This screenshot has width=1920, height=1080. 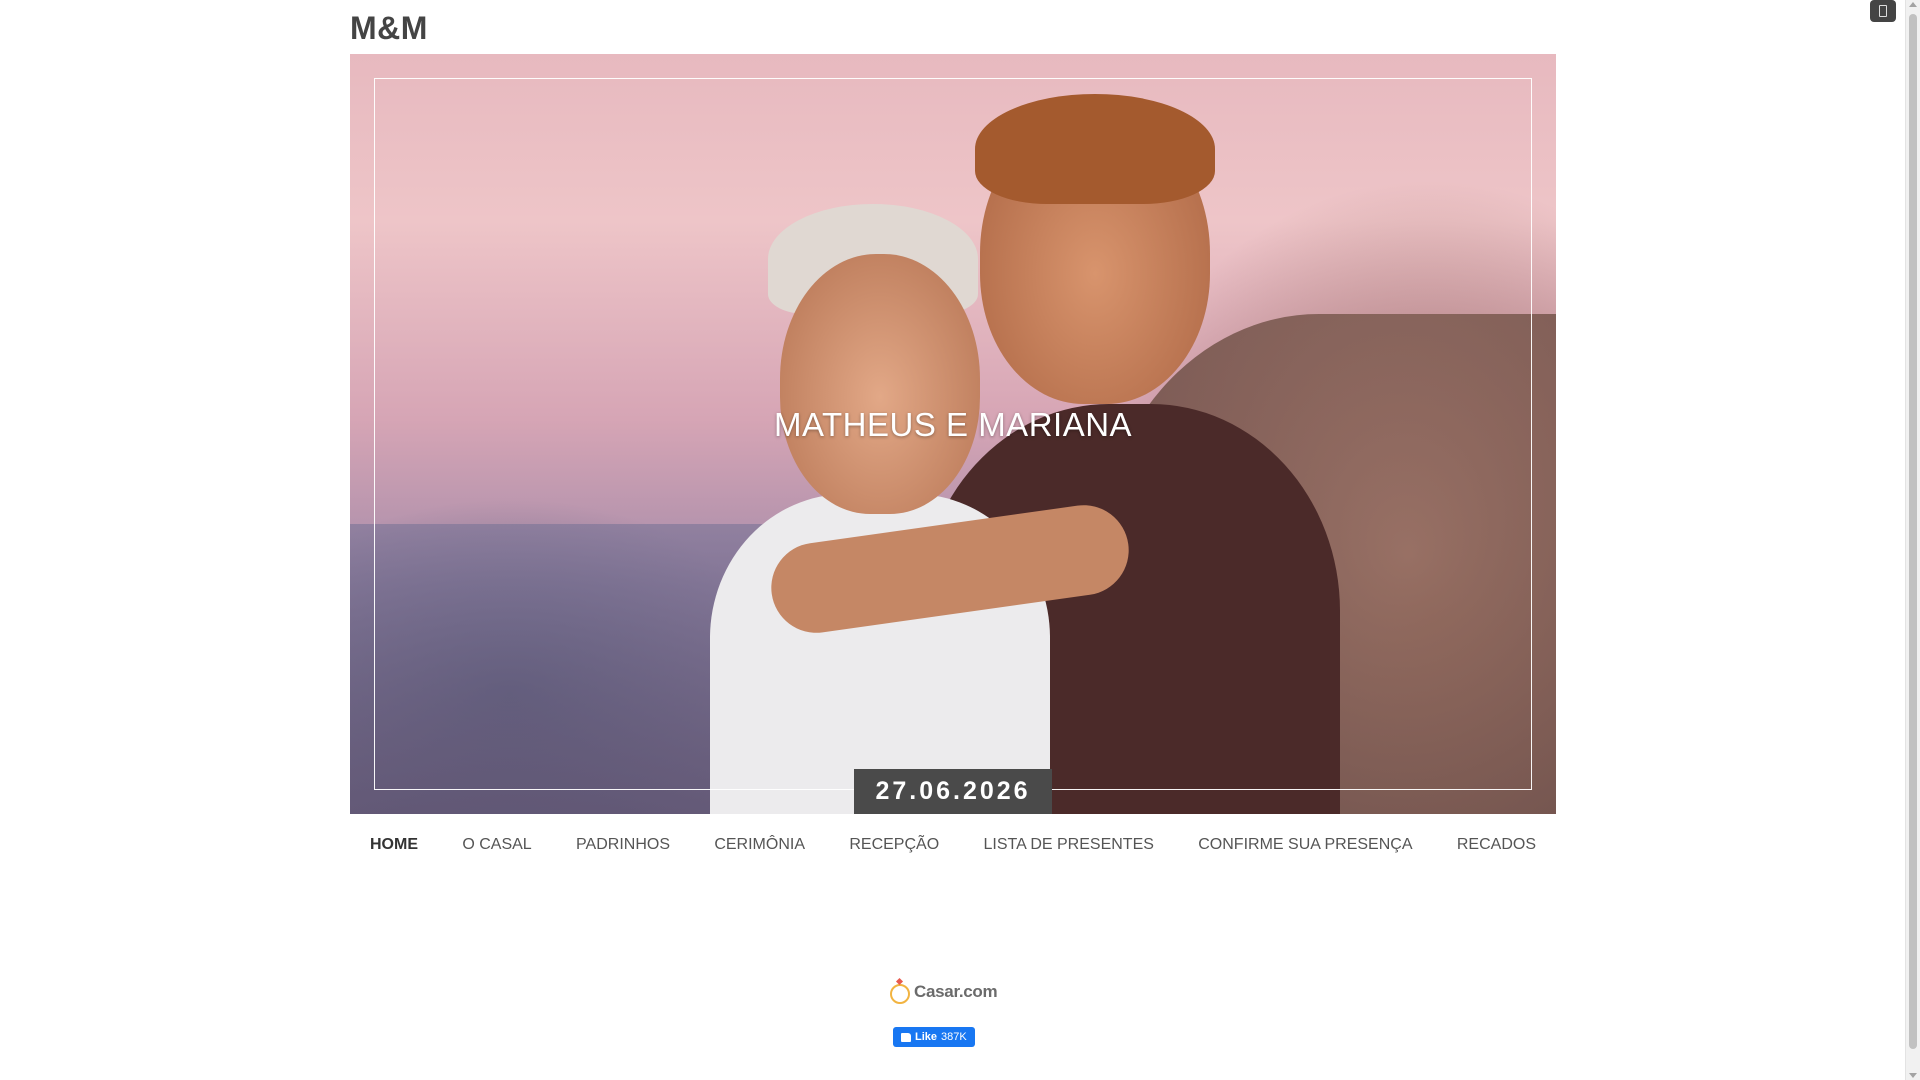 What do you see at coordinates (1913, 531) in the screenshot?
I see `scrollbar-thumb` at bounding box center [1913, 531].